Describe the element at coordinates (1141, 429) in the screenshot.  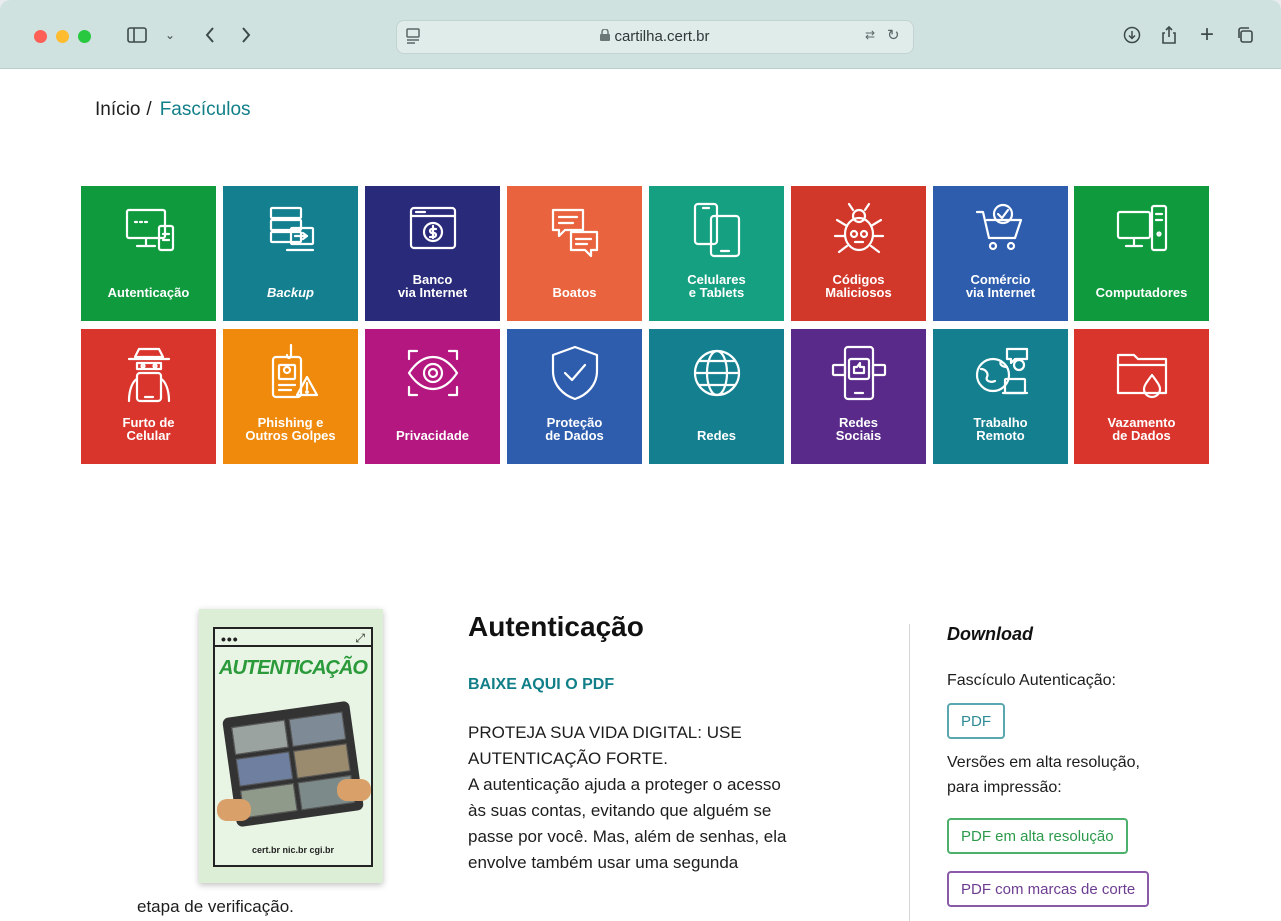
I see `tile-label: Vazamento de Dados` at that location.